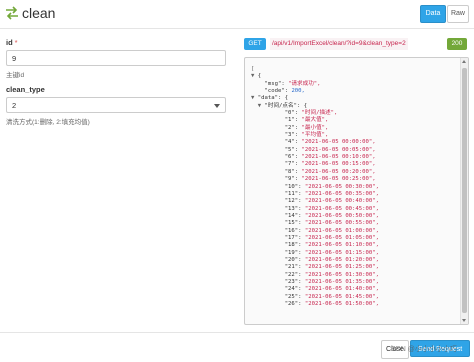  I want to click on page-title: clean, so click(39, 13).